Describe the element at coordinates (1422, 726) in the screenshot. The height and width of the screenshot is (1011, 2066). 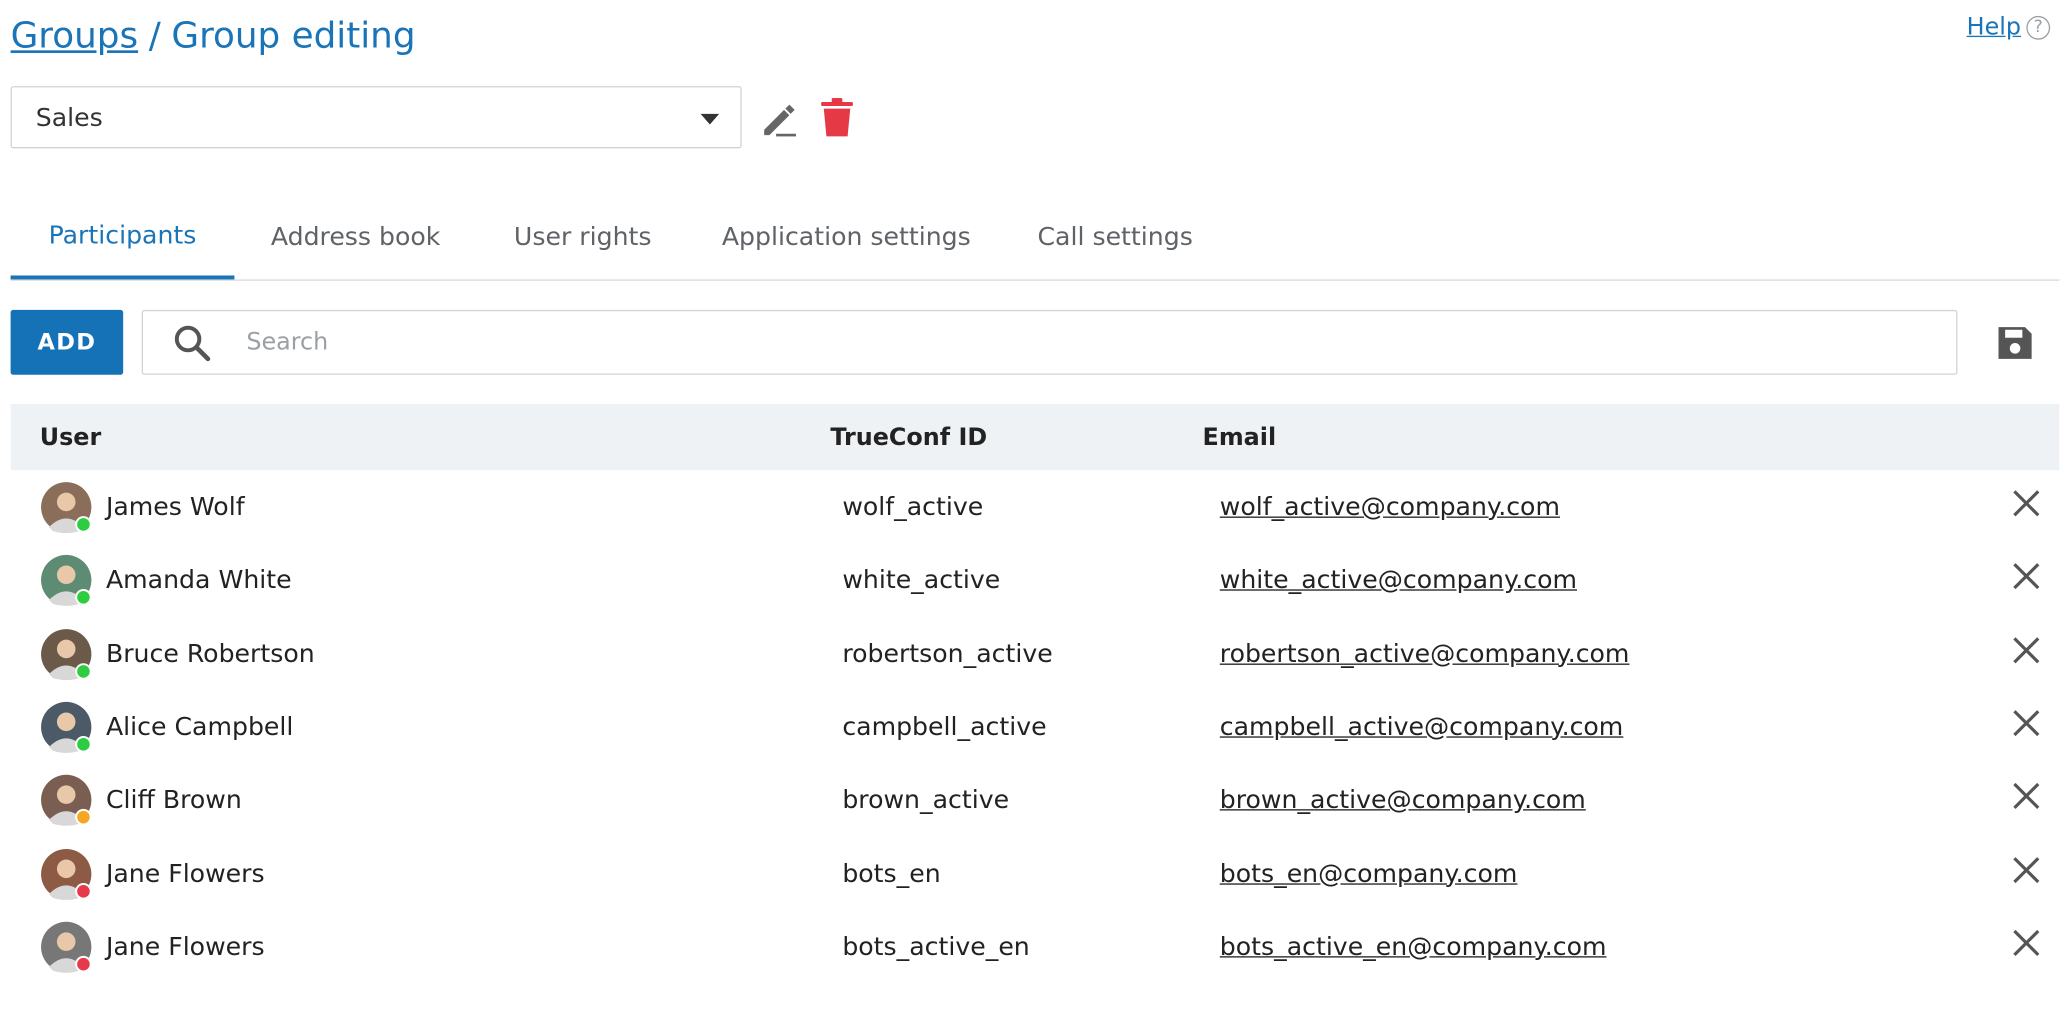
I see `email-link: campbell_active@company.com` at that location.